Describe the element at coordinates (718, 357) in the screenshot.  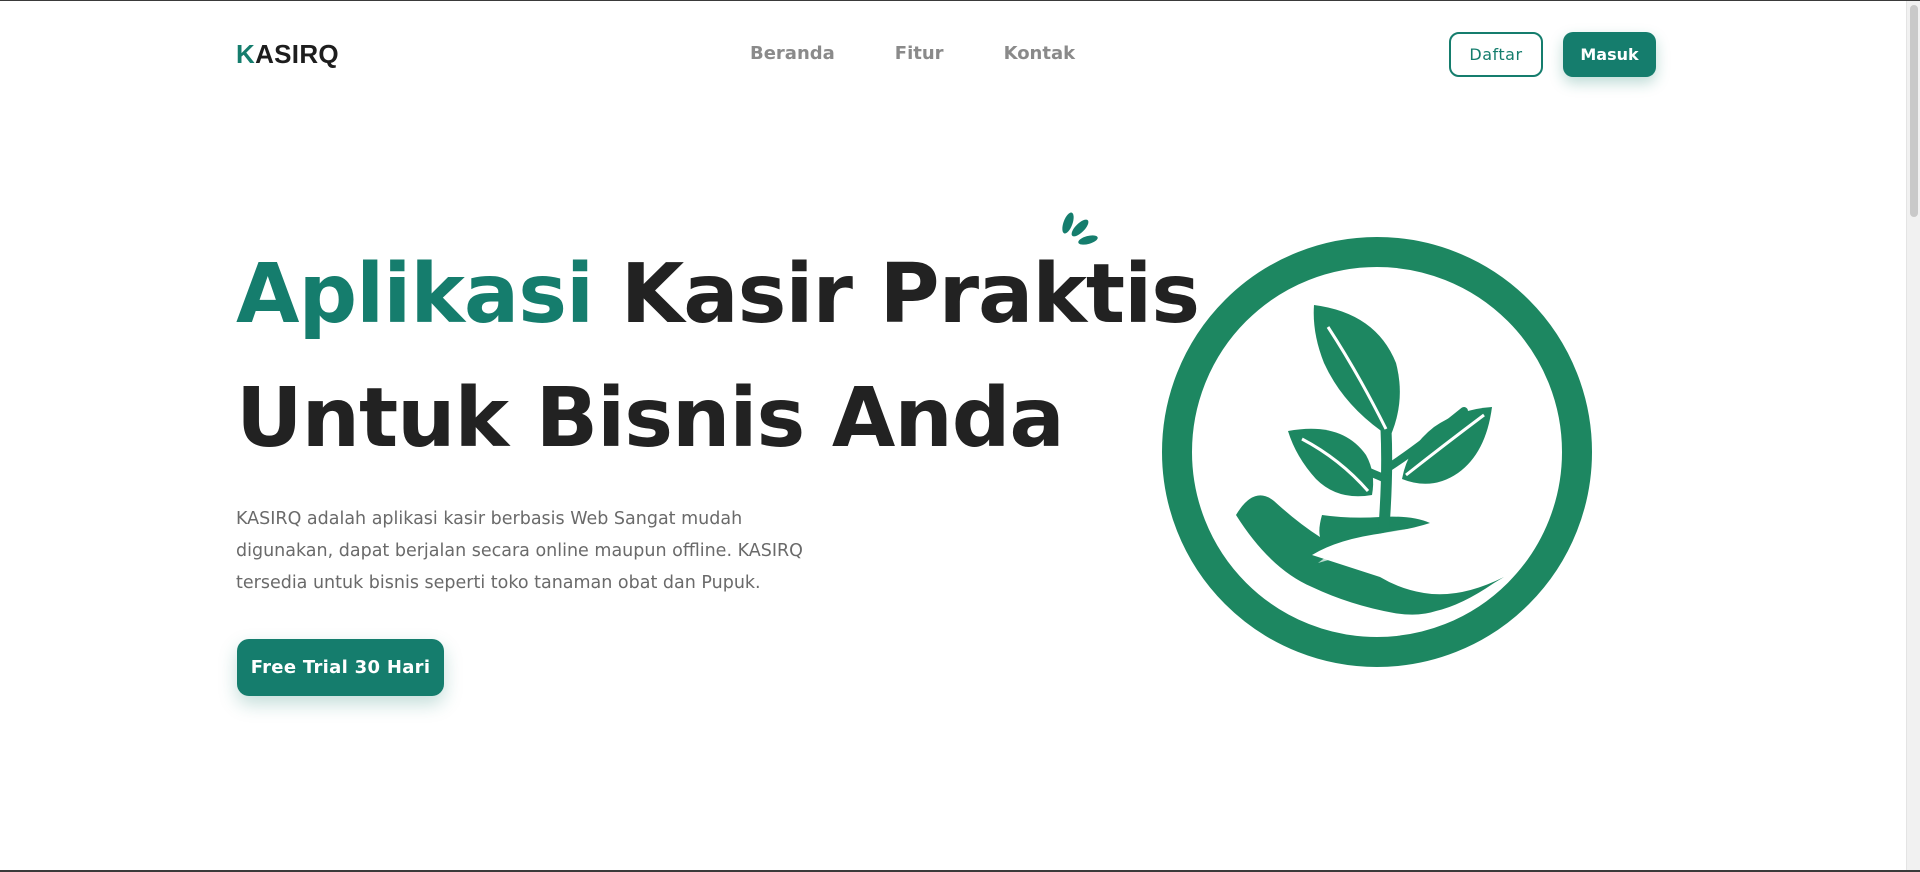
I see `hero-title: Aplikasi Kasir Praktis Untuk Bisnis Anda` at that location.